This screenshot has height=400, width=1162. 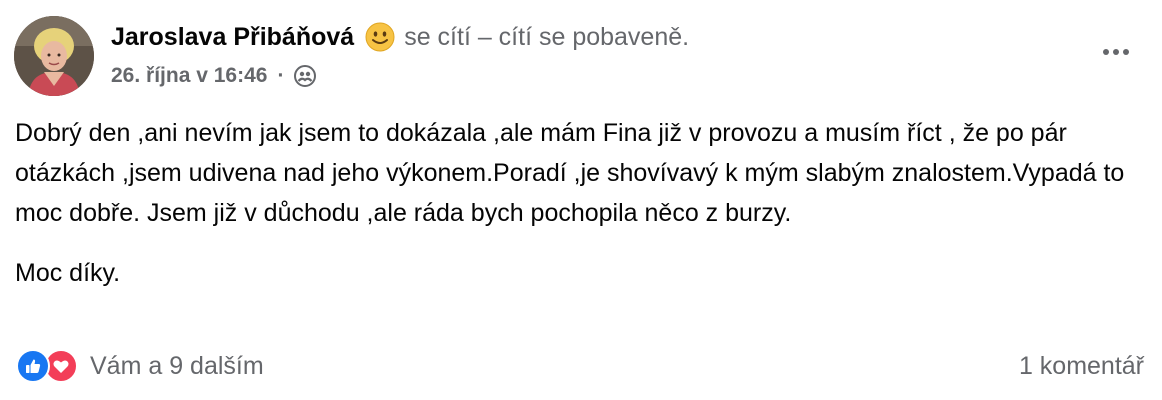 What do you see at coordinates (580, 366) in the screenshot?
I see `post-footer: Vám a 9 dalším 1 komentář` at bounding box center [580, 366].